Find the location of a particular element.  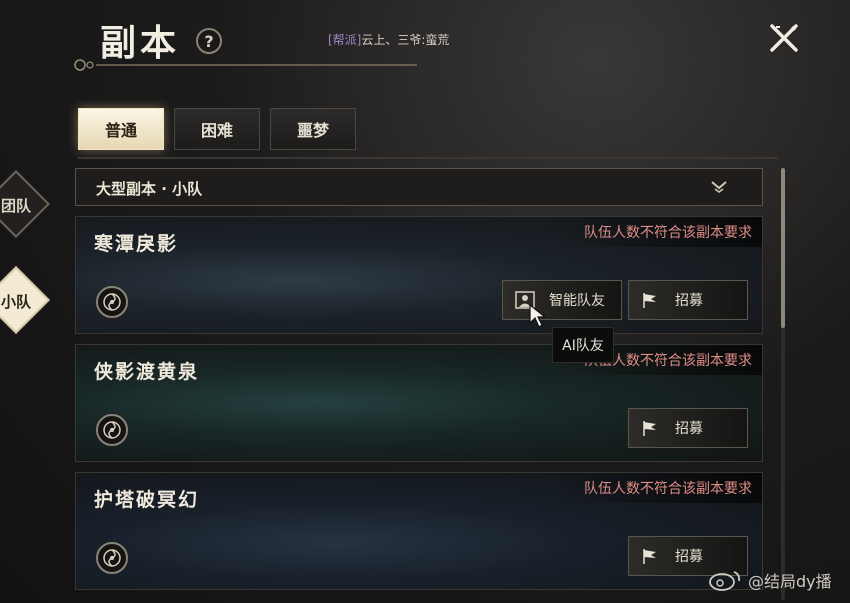

side-tab-team: 团队 is located at coordinates (18, 205).